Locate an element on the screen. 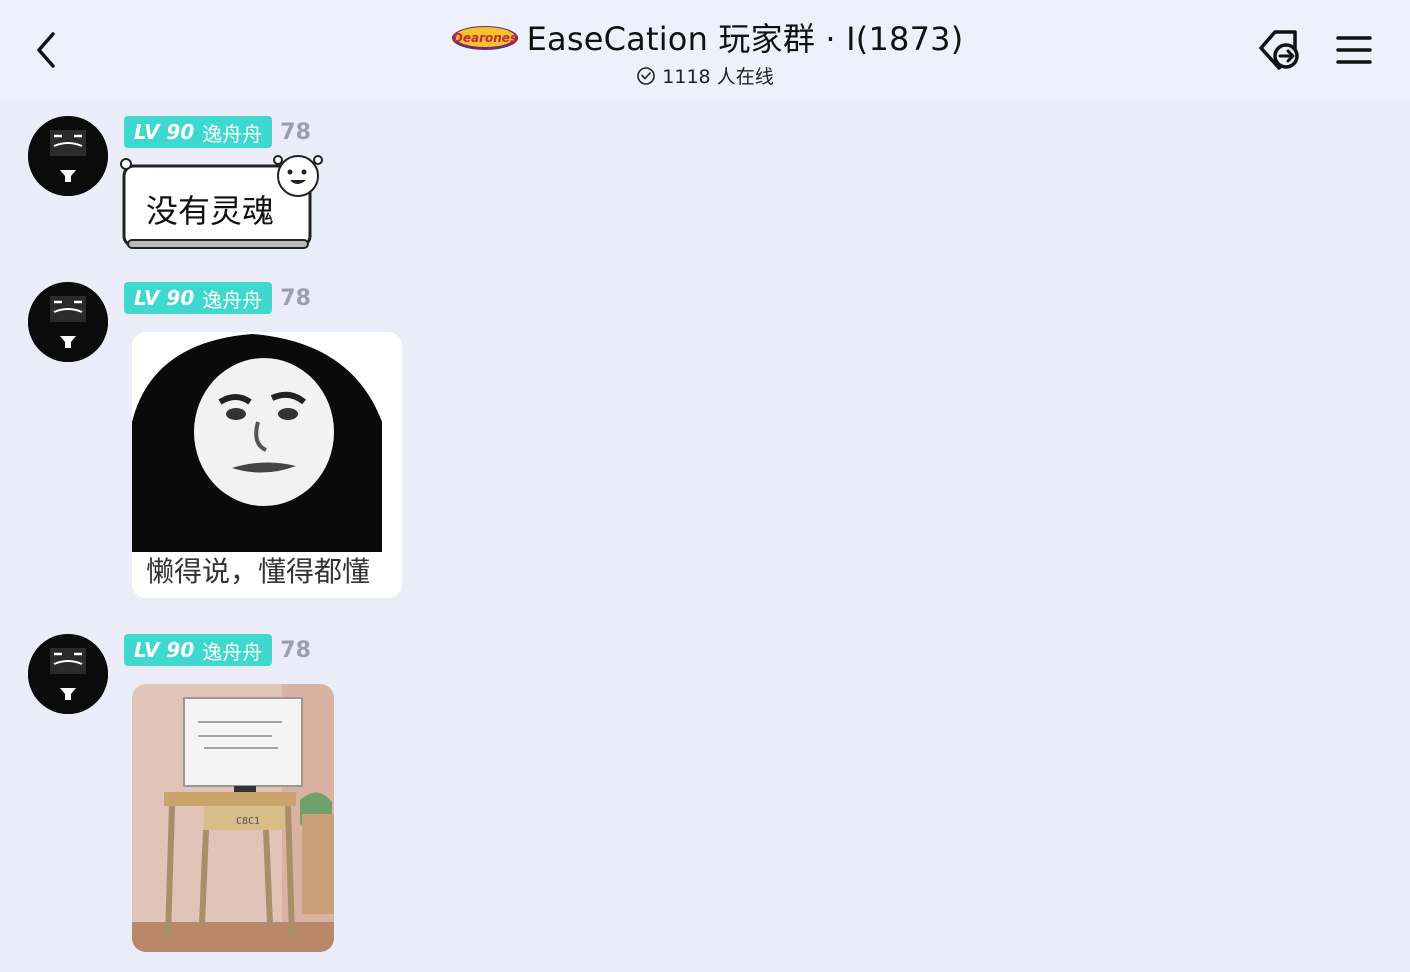 This screenshot has width=1410, height=972. sticker-text: 没有灵魂 is located at coordinates (210, 211).